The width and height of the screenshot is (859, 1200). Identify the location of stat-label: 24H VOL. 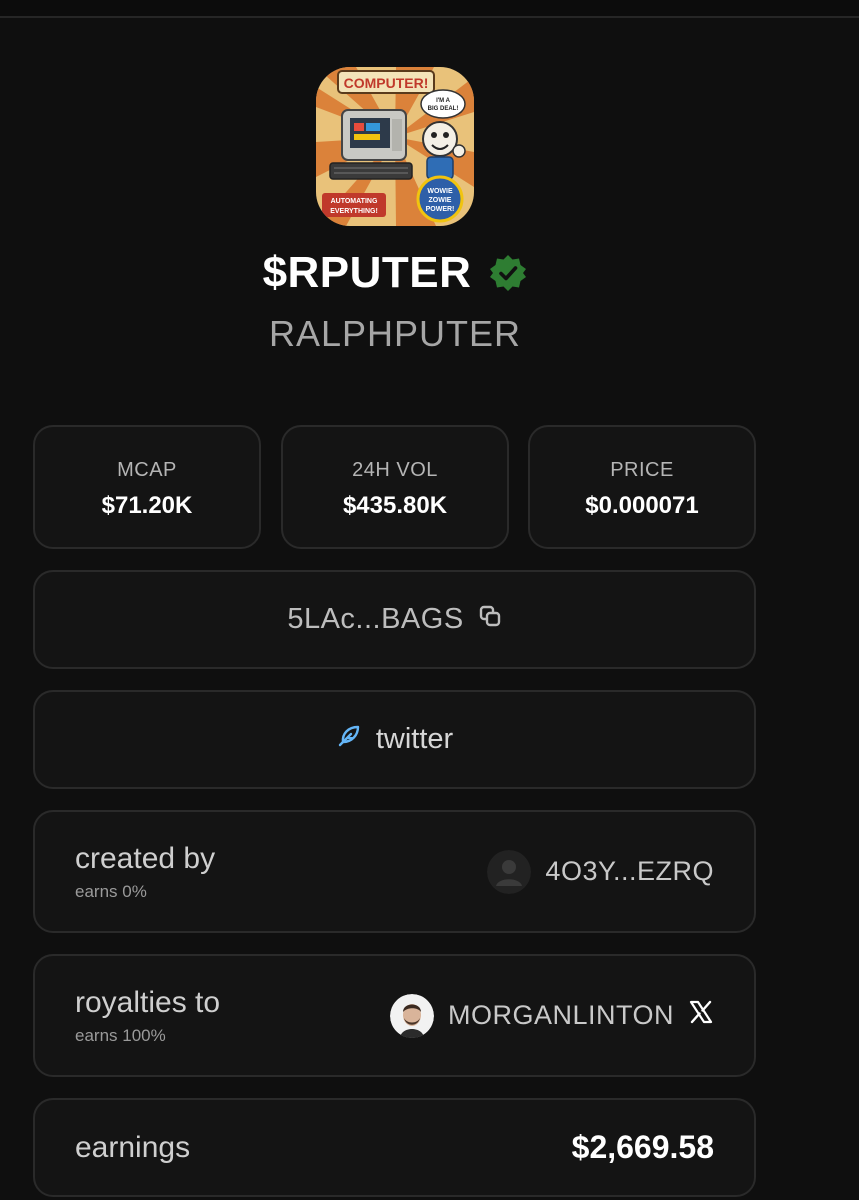
(395, 470).